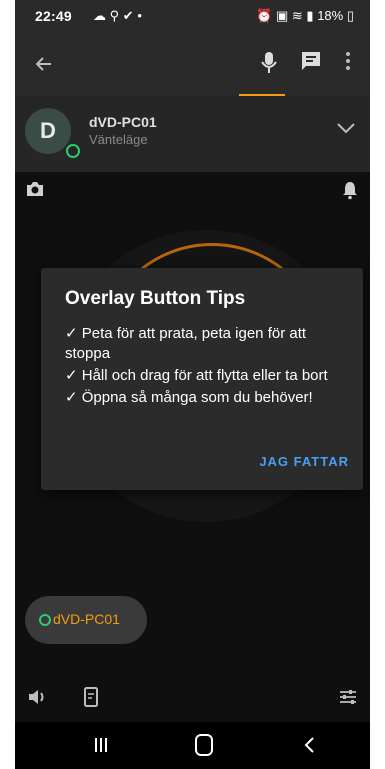 The width and height of the screenshot is (385, 769). I want to click on avatar: D, so click(48, 131).